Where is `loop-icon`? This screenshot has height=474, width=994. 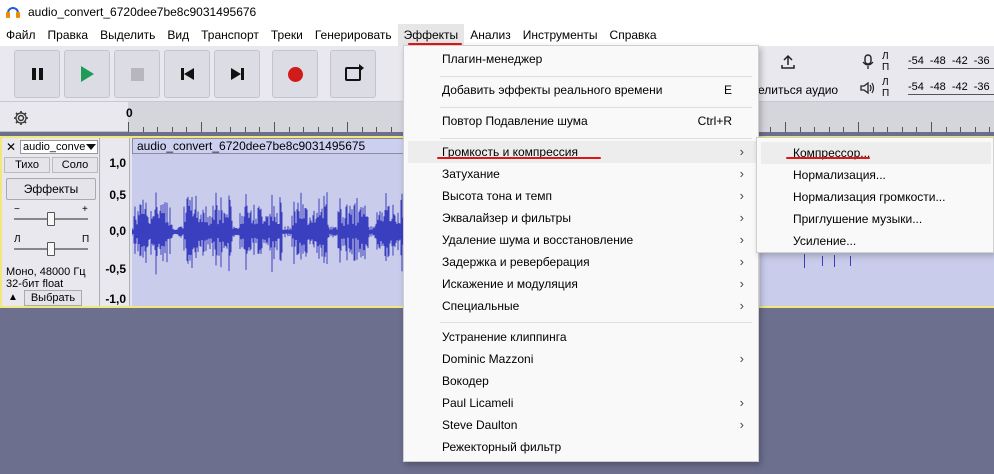
loop-icon is located at coordinates (354, 72).